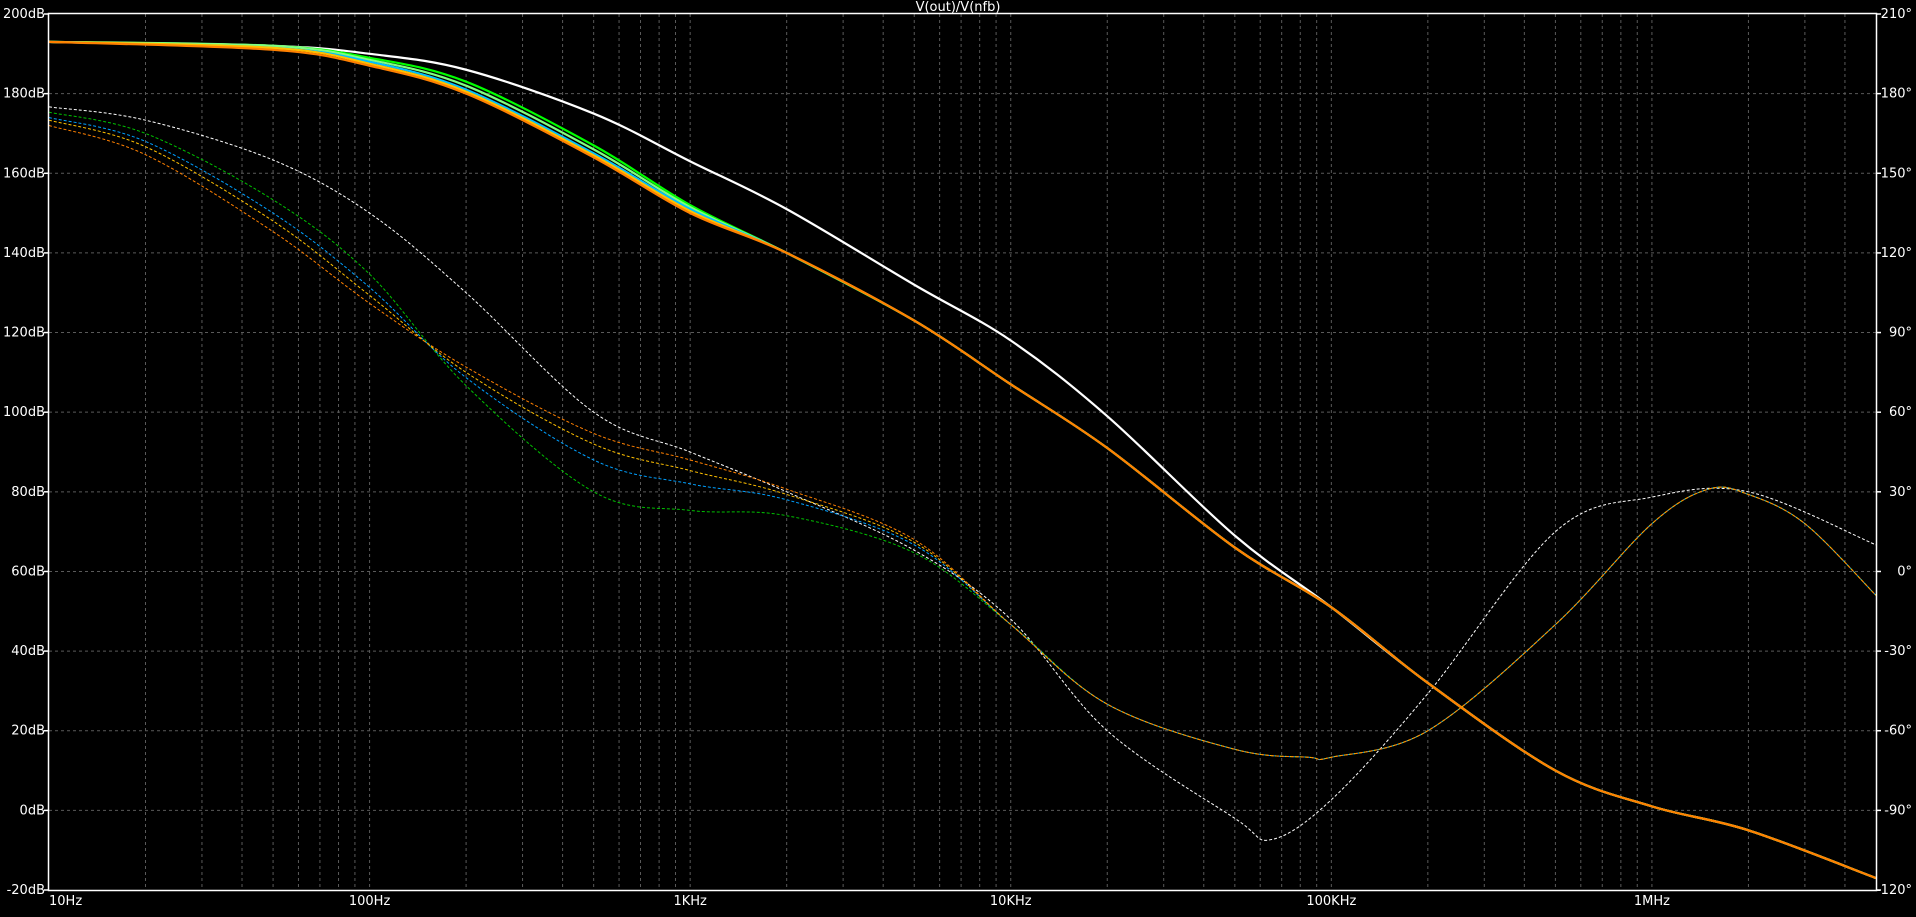 The image size is (1916, 917). What do you see at coordinates (1900, 333) in the screenshot?
I see `y-right-tick-label: 90°` at bounding box center [1900, 333].